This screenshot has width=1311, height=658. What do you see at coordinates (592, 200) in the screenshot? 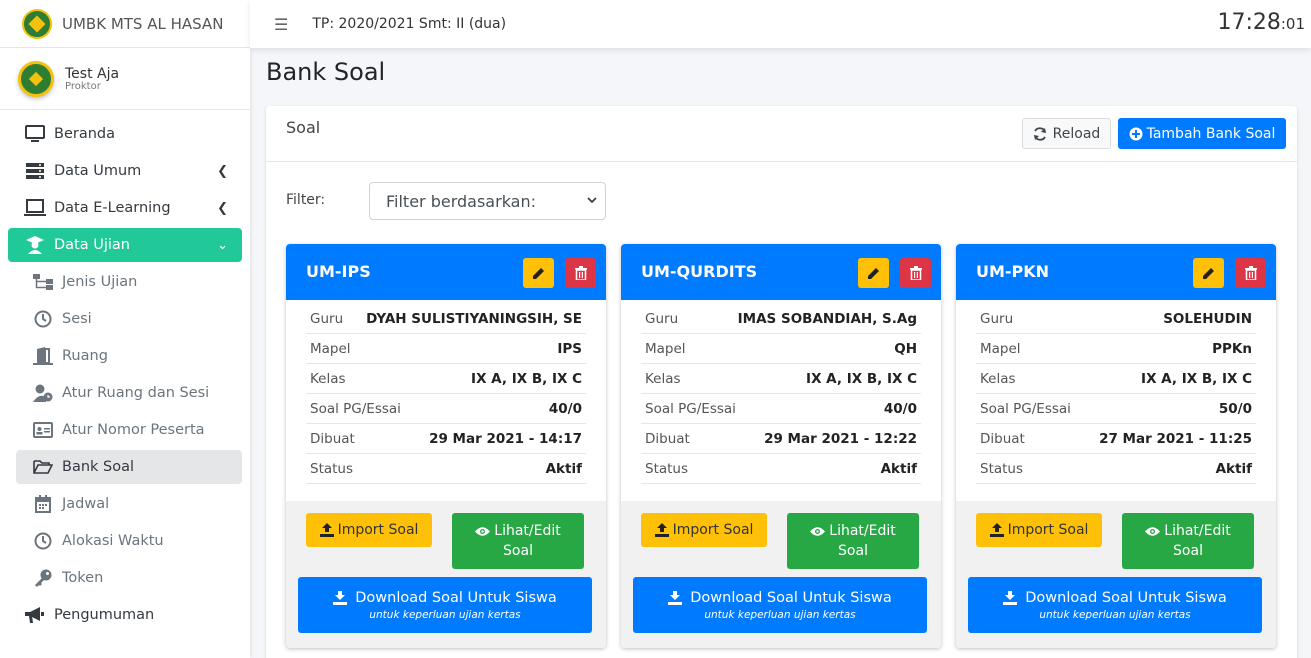
I see `chevron-down-icon` at bounding box center [592, 200].